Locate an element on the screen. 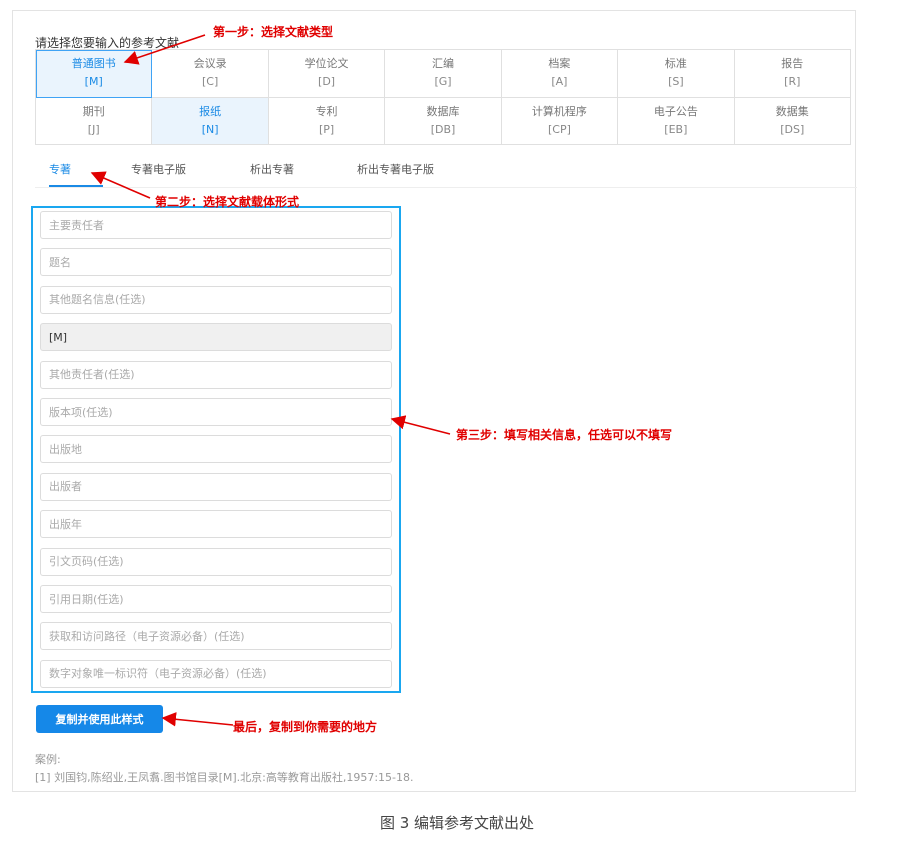 This screenshot has height=843, width=914. last-annotation: 最后，复制到你需要的地方 is located at coordinates (305, 727).